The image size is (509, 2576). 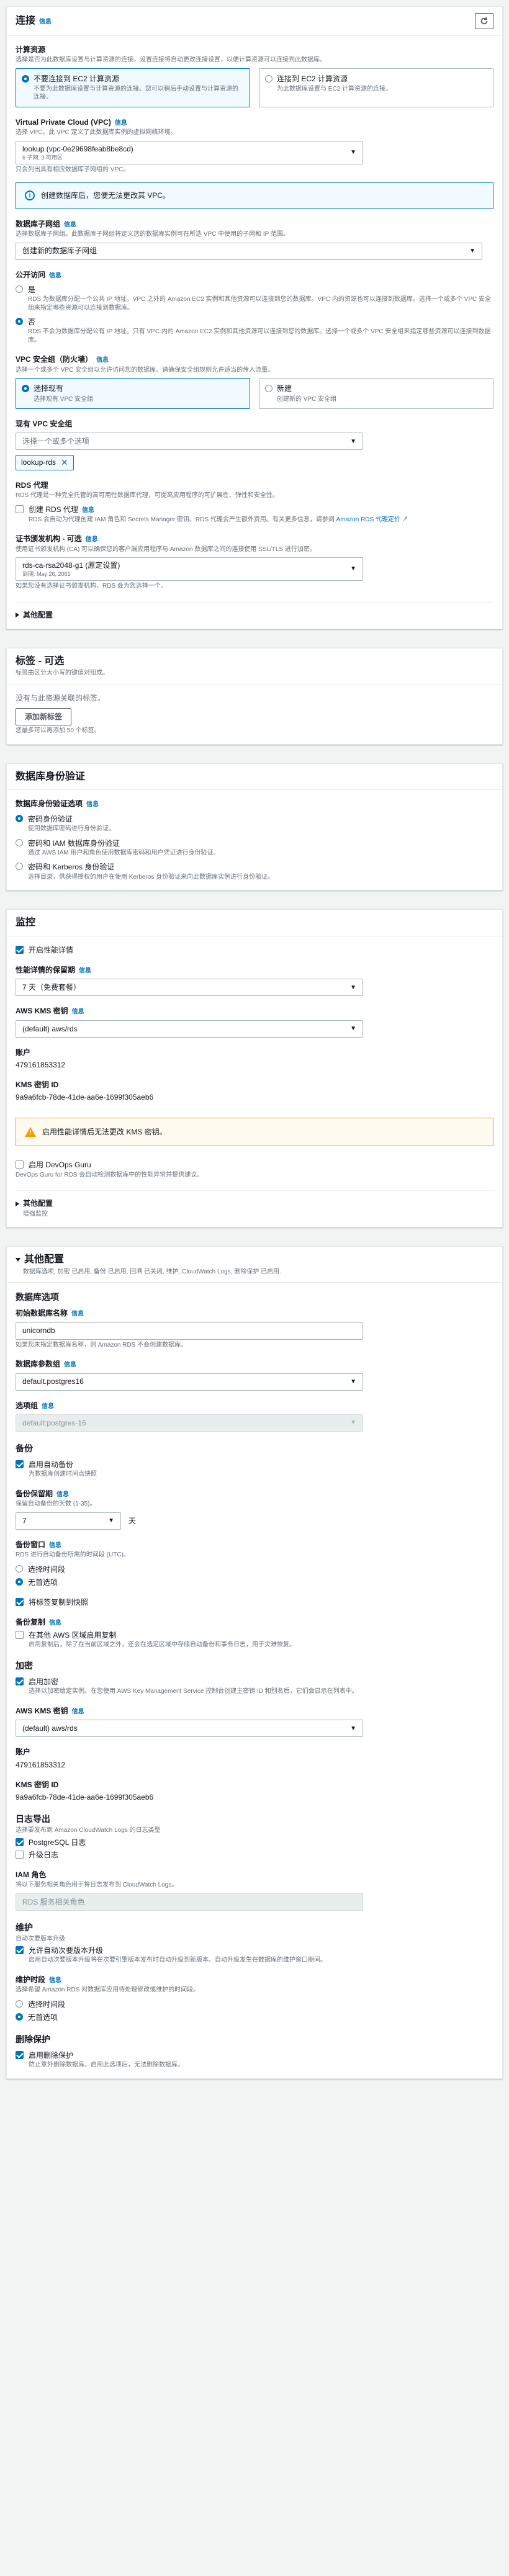 What do you see at coordinates (19, 289) in the screenshot?
I see `radio-public-yes` at bounding box center [19, 289].